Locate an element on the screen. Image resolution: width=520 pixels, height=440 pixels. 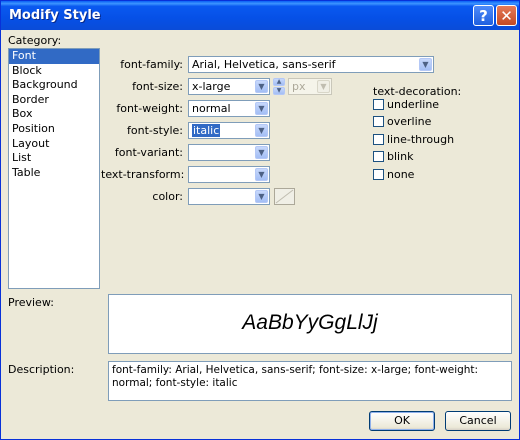
spin-down-icon: ▼ is located at coordinates (279, 91).